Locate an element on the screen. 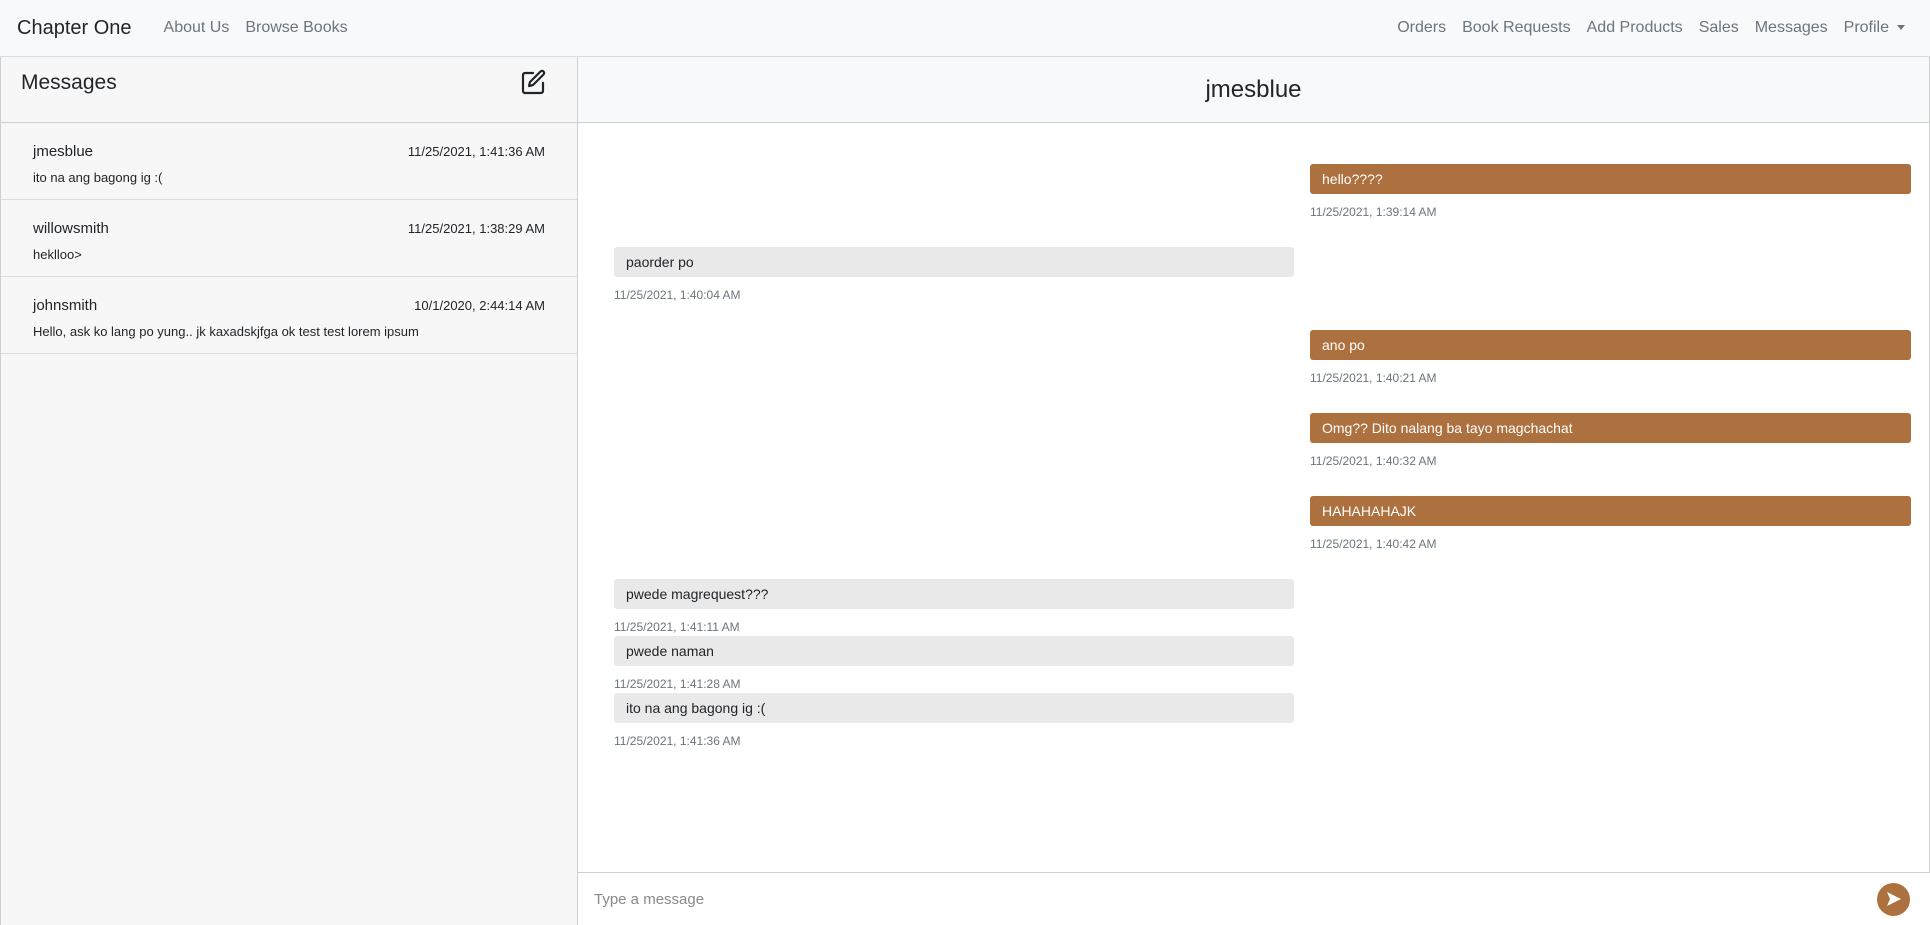 This screenshot has width=1930, height=925. message-timestamp: 11/25/2021, 1:39:14 AM is located at coordinates (1373, 212).